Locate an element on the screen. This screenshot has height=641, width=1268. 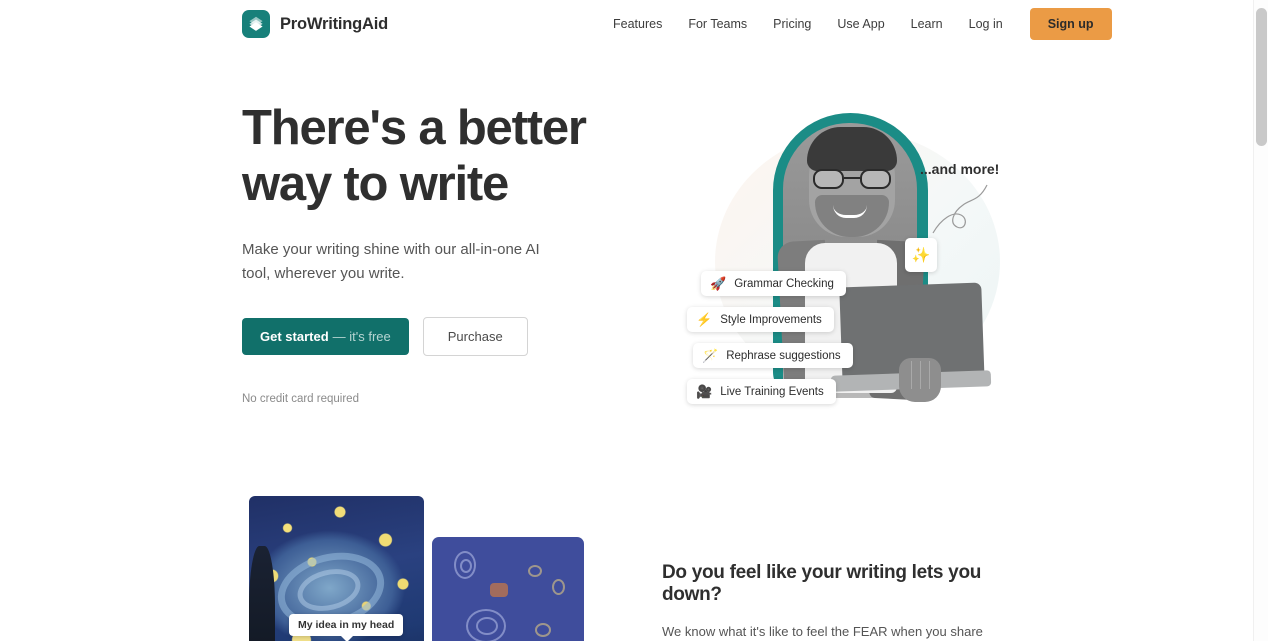
painting-cypress-tree is located at coordinates (262, 593).